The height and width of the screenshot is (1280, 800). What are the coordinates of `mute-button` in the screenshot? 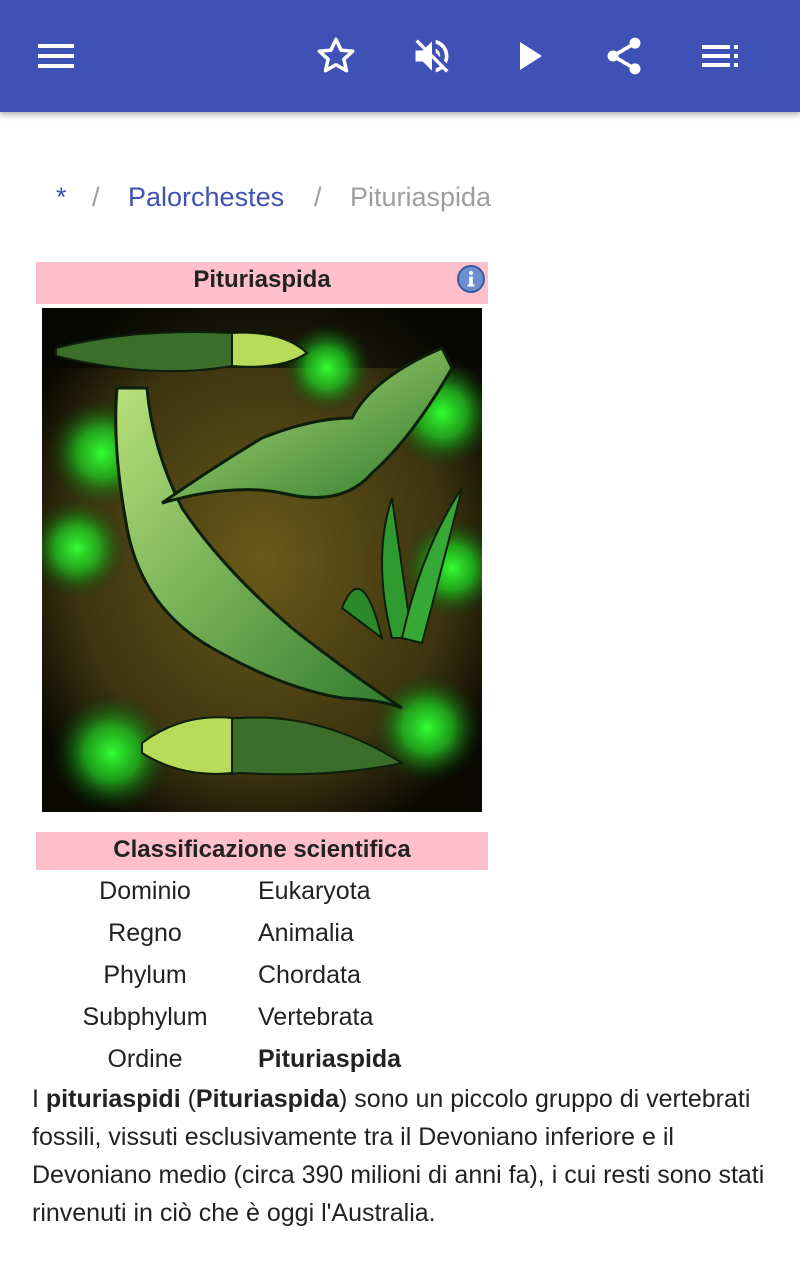 It's located at (432, 56).